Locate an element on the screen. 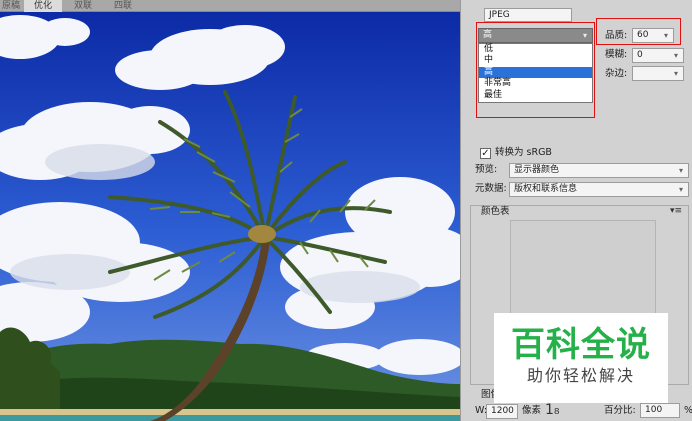  view-tab-bar: 原稿 优化 双联 四联 is located at coordinates (230, 6).